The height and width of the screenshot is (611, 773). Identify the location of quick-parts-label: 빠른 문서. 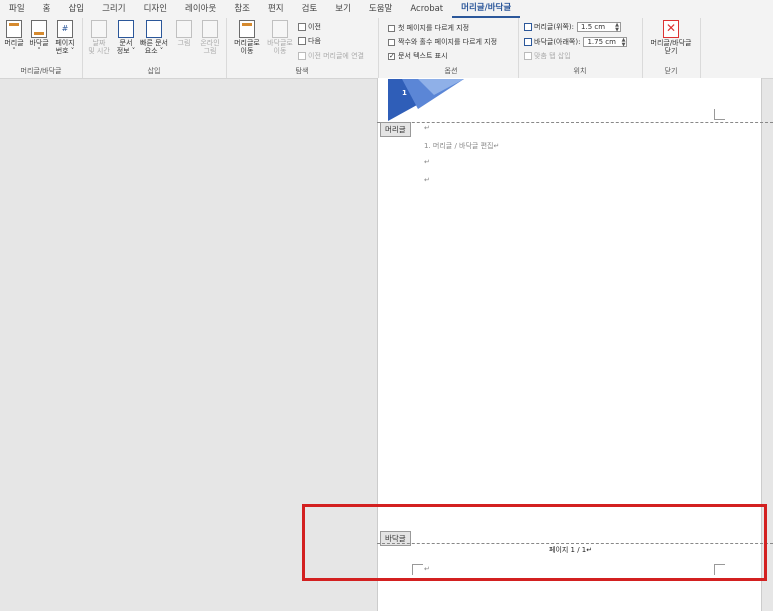
(154, 43).